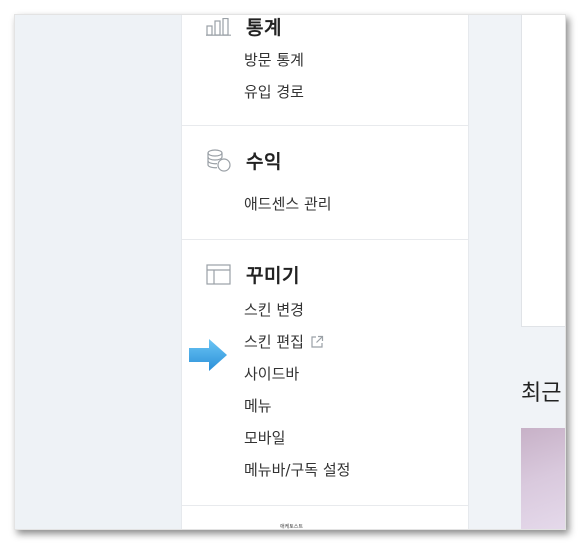 This screenshot has width=580, height=544. Describe the element at coordinates (219, 274) in the screenshot. I see `layout-icon` at that location.